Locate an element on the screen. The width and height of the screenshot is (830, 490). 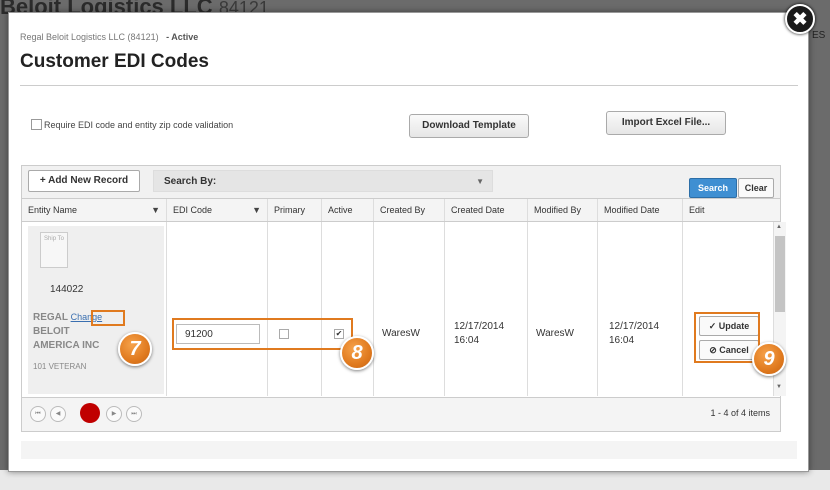
chevron-down-icon: ▼ is located at coordinates (480, 181).